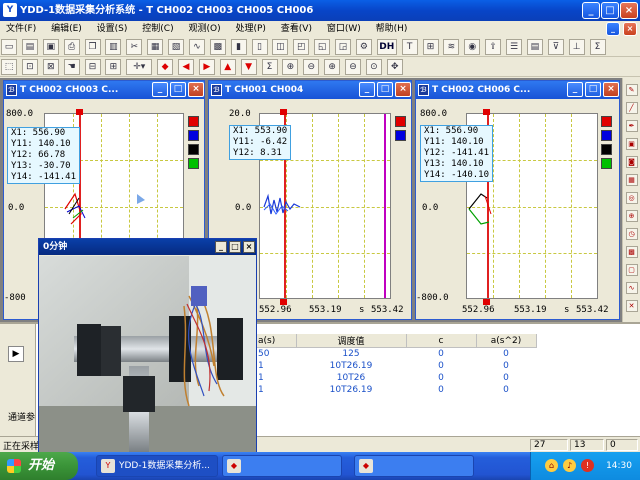 This screenshot has width=640, height=480. I want to click on video-close-button: ×, so click(249, 247).